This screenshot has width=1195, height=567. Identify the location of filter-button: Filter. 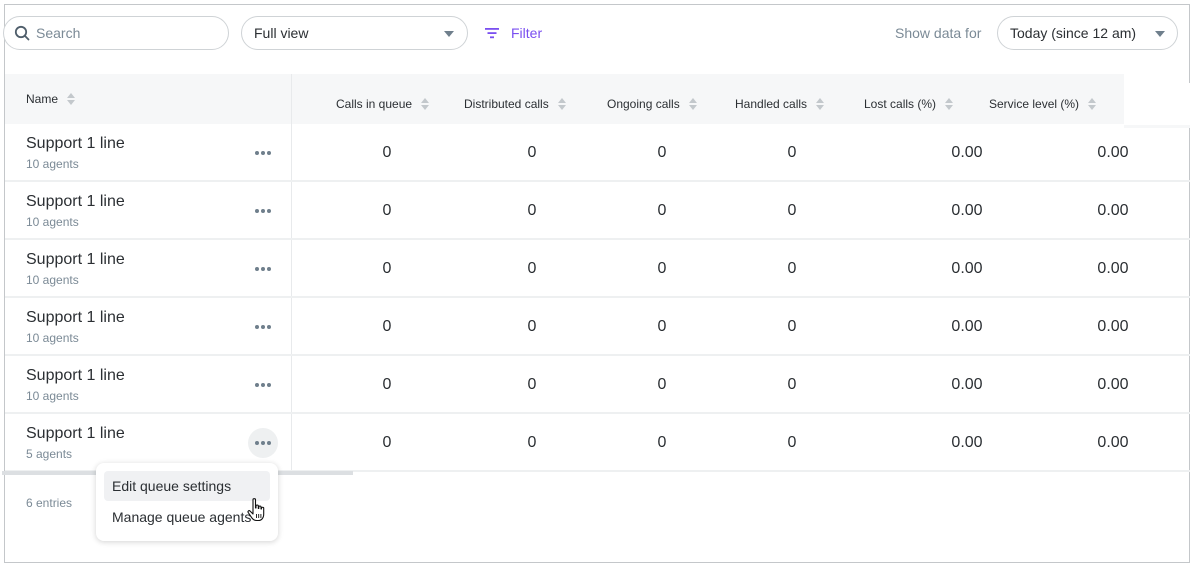
(513, 33).